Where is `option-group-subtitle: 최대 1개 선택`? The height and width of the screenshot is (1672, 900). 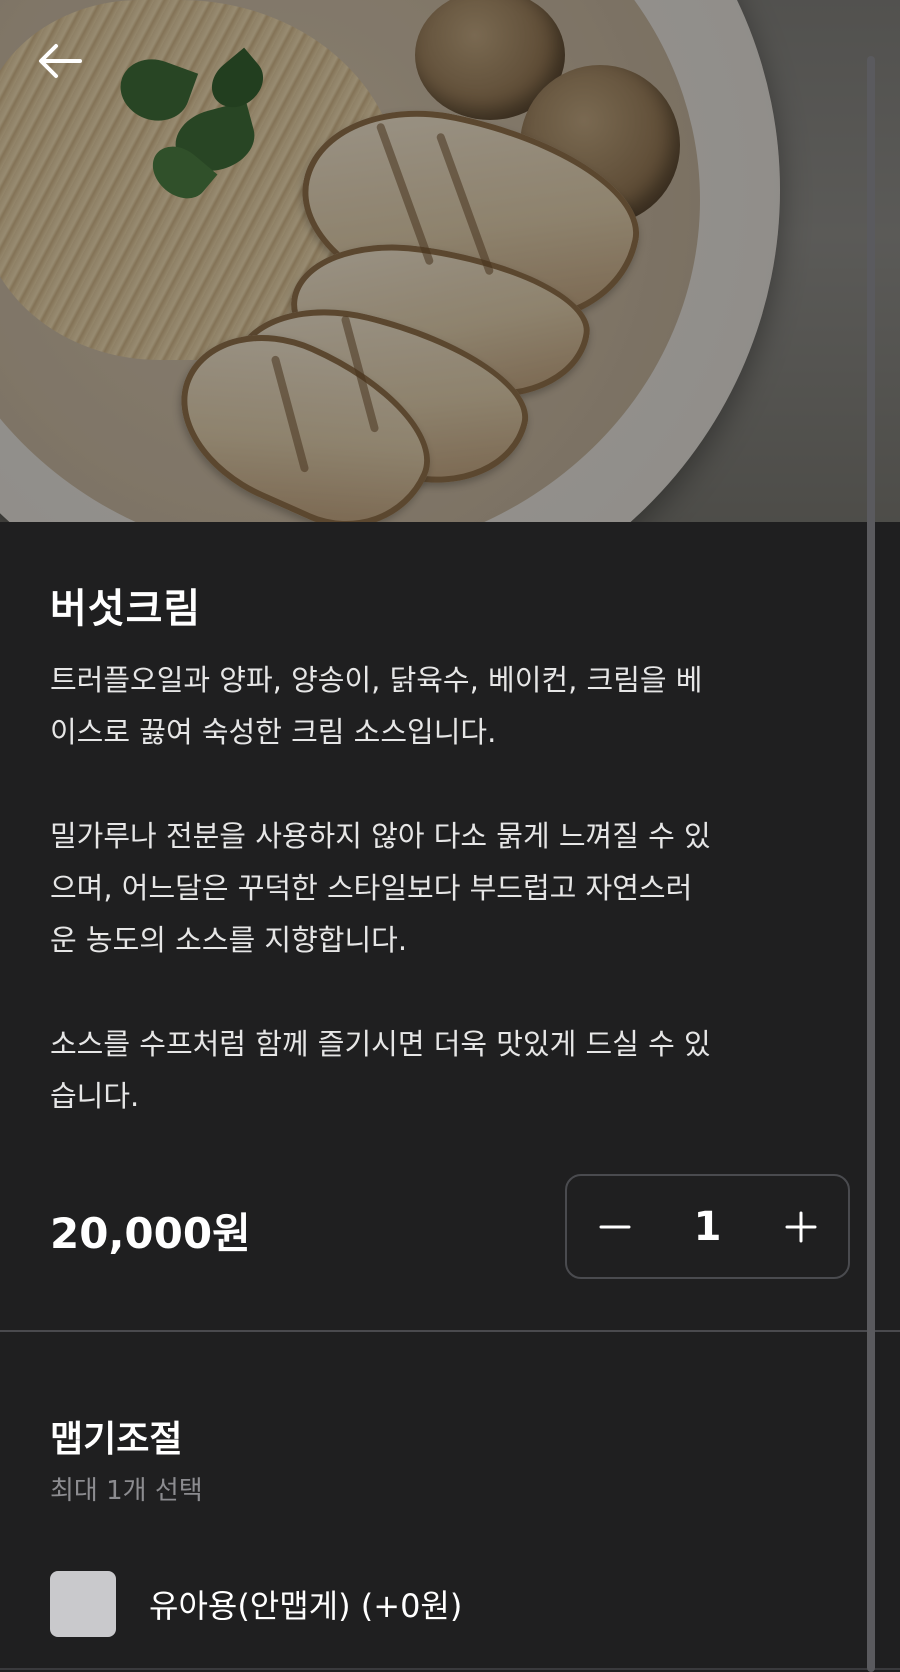
option-group-subtitle: 최대 1개 선택 is located at coordinates (126, 1491).